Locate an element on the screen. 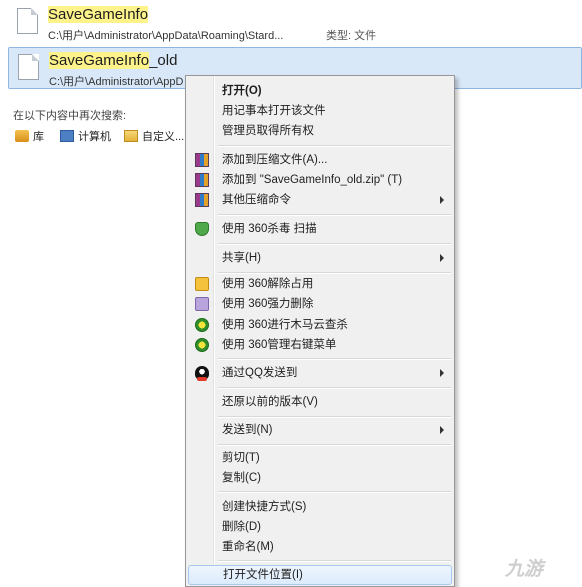  file-type: 类型: 文件 is located at coordinates (351, 36).